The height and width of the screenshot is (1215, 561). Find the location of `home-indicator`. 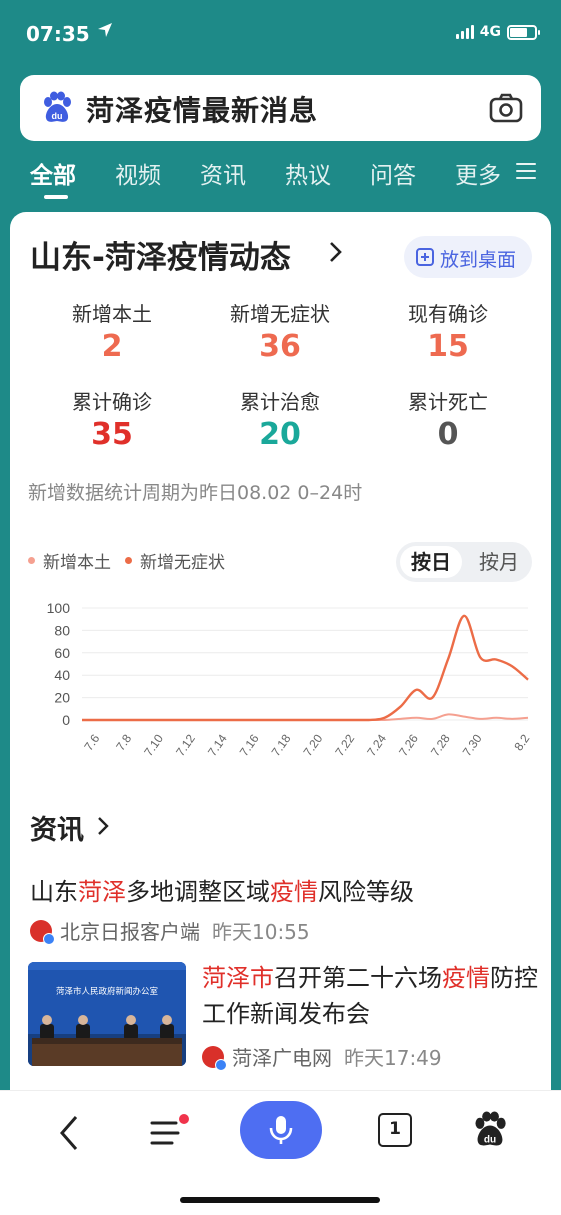

home-indicator is located at coordinates (280, 1200).